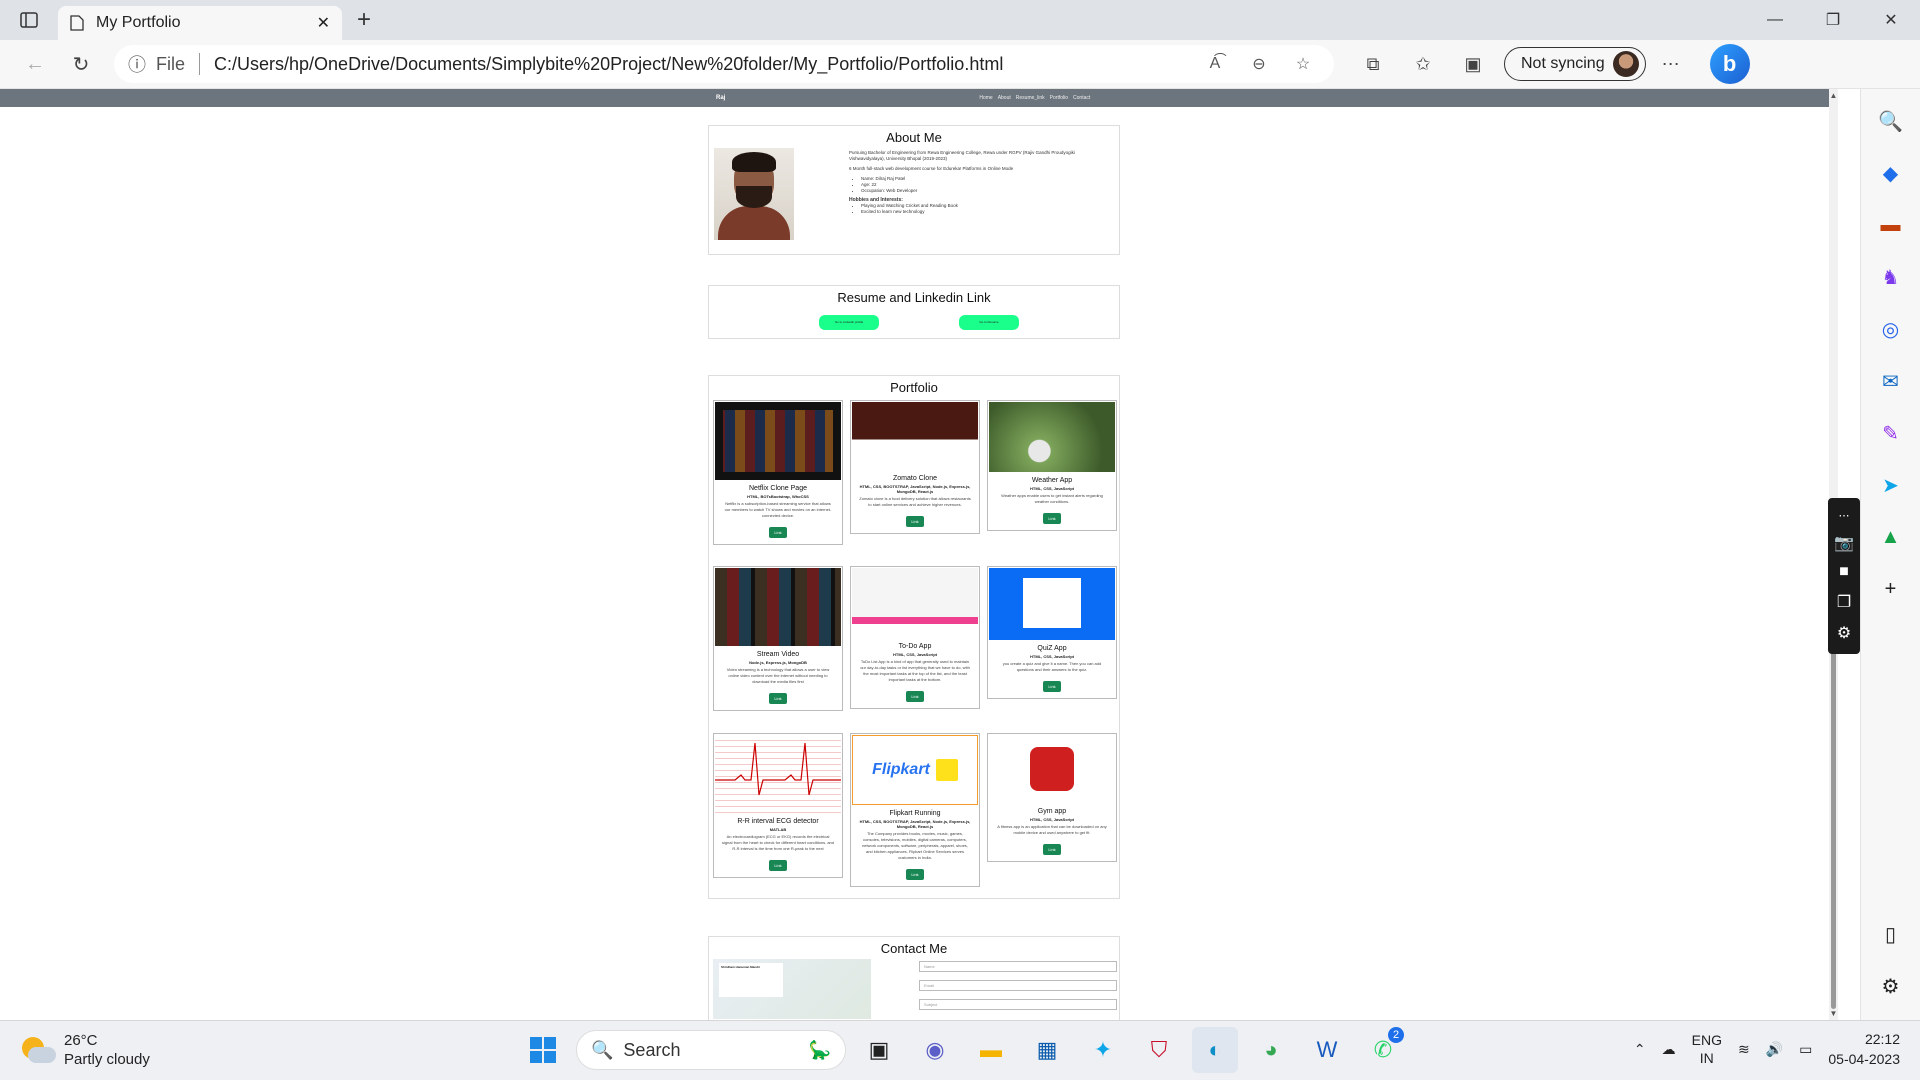 Image resolution: width=1920 pixels, height=1080 pixels. Describe the element at coordinates (323, 23) in the screenshot. I see `close-tab-icon: ✕` at that location.